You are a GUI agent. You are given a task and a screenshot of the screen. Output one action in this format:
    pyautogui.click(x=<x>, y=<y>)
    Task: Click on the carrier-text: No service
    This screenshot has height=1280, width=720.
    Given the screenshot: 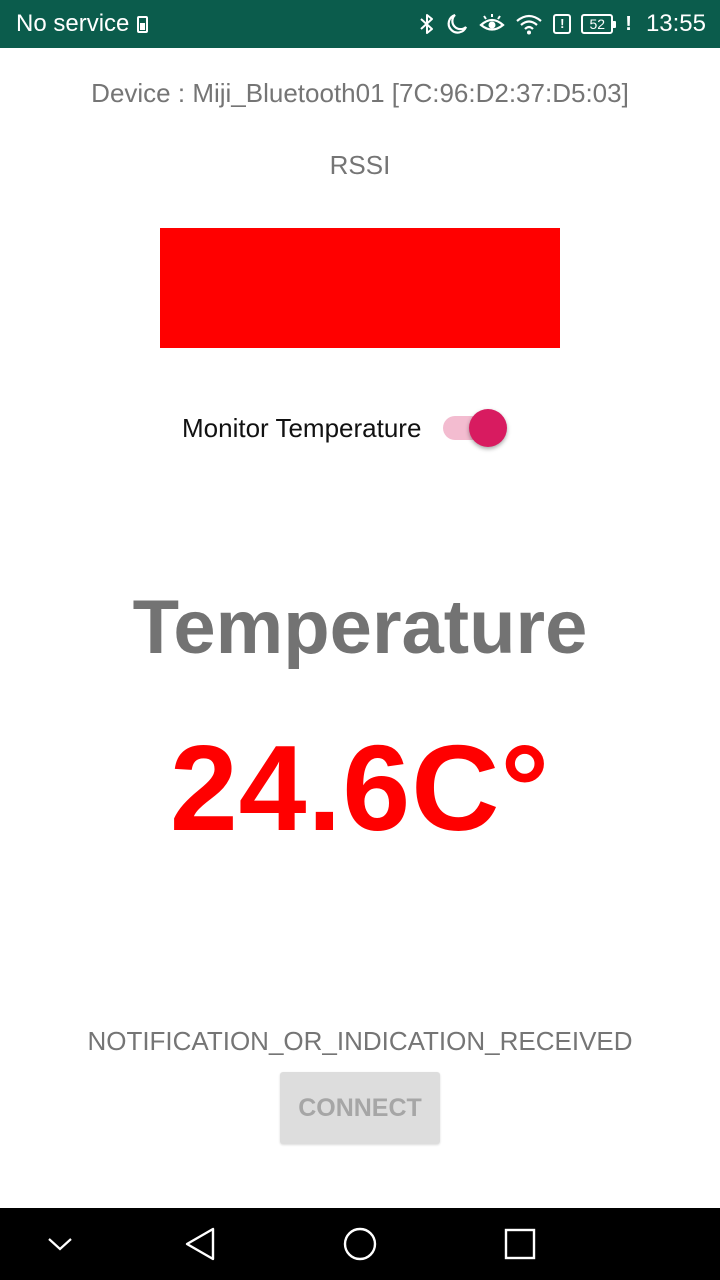 What is the action you would take?
    pyautogui.click(x=73, y=23)
    